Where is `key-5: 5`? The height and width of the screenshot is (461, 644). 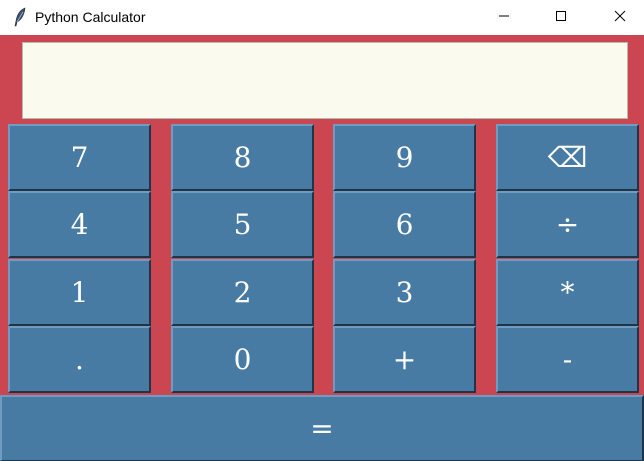 key-5: 5 is located at coordinates (242, 224).